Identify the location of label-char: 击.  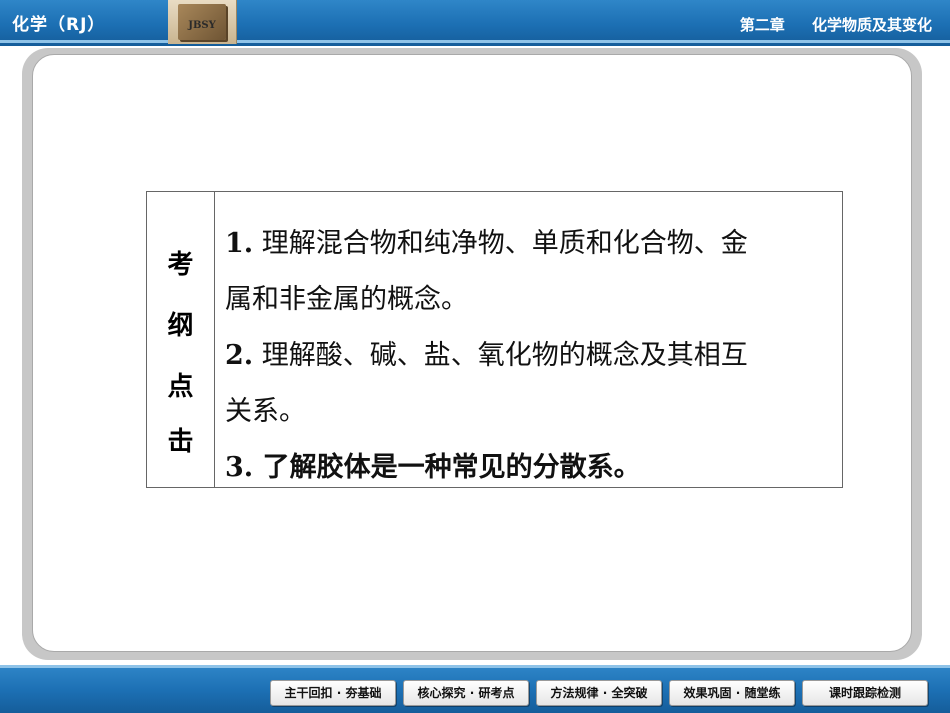
(180, 442).